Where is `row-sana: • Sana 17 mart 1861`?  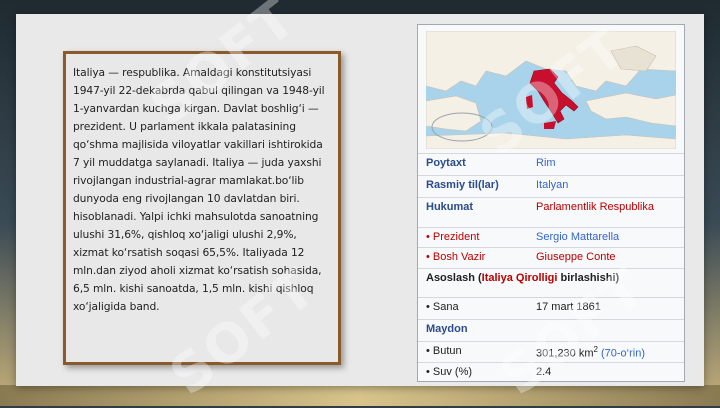
row-sana: • Sana 17 mart 1861 is located at coordinates (551, 307).